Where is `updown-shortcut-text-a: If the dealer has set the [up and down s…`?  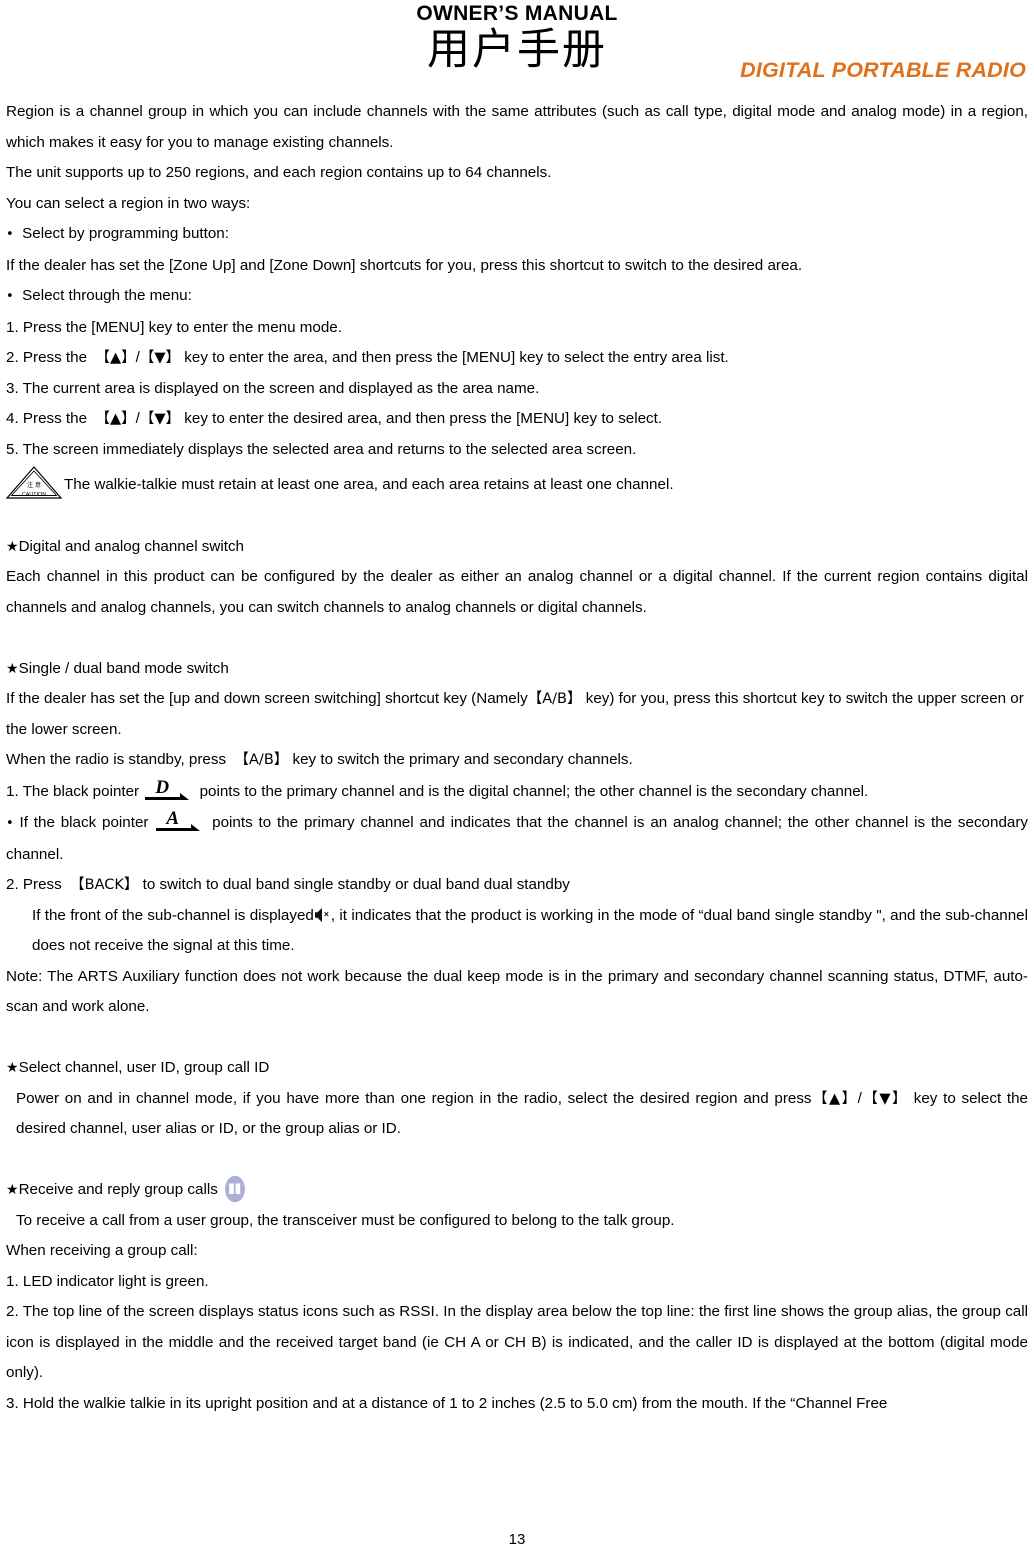 updown-shortcut-text-a: If the dealer has set the [up and down s… is located at coordinates (267, 698).